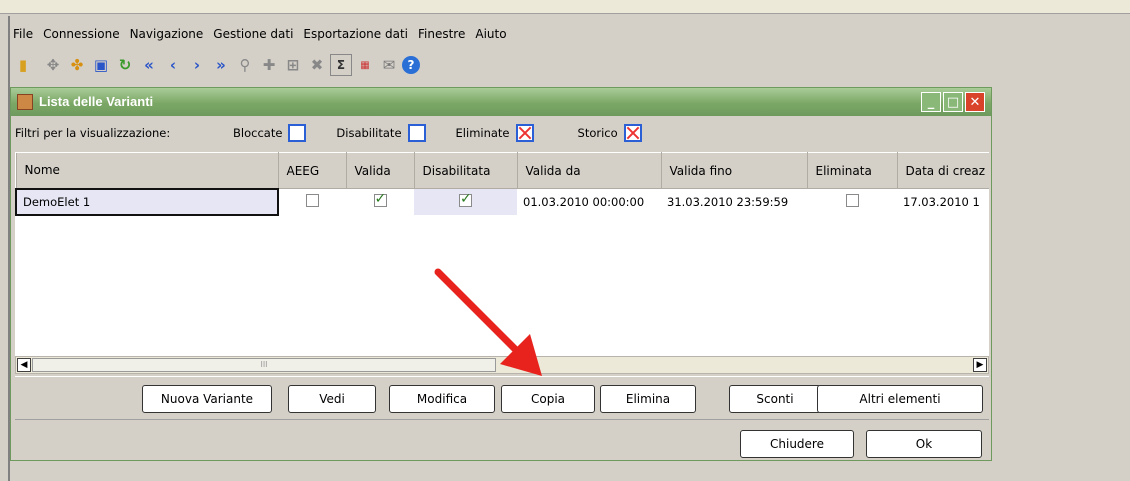 Image resolution: width=1130 pixels, height=481 pixels. I want to click on help-icon: ?, so click(411, 65).